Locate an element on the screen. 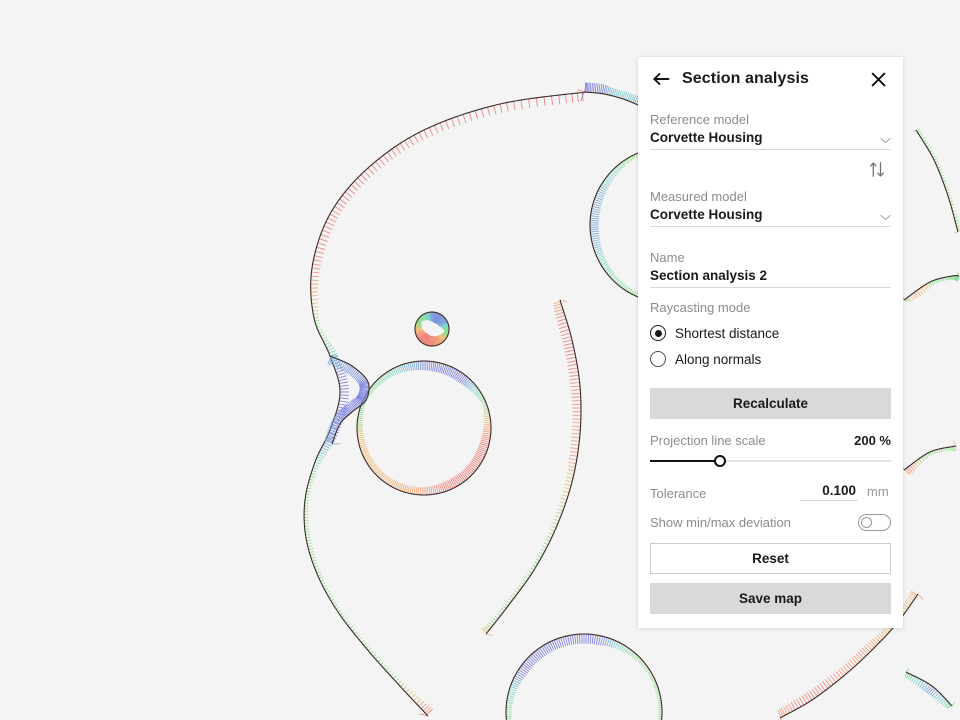 This screenshot has height=720, width=960. name-field: Name Section analysis 2 is located at coordinates (770, 268).